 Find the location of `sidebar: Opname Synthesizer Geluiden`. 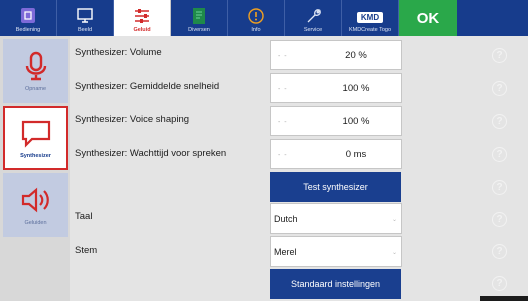

sidebar: Opname Synthesizer Geluiden is located at coordinates (35, 168).